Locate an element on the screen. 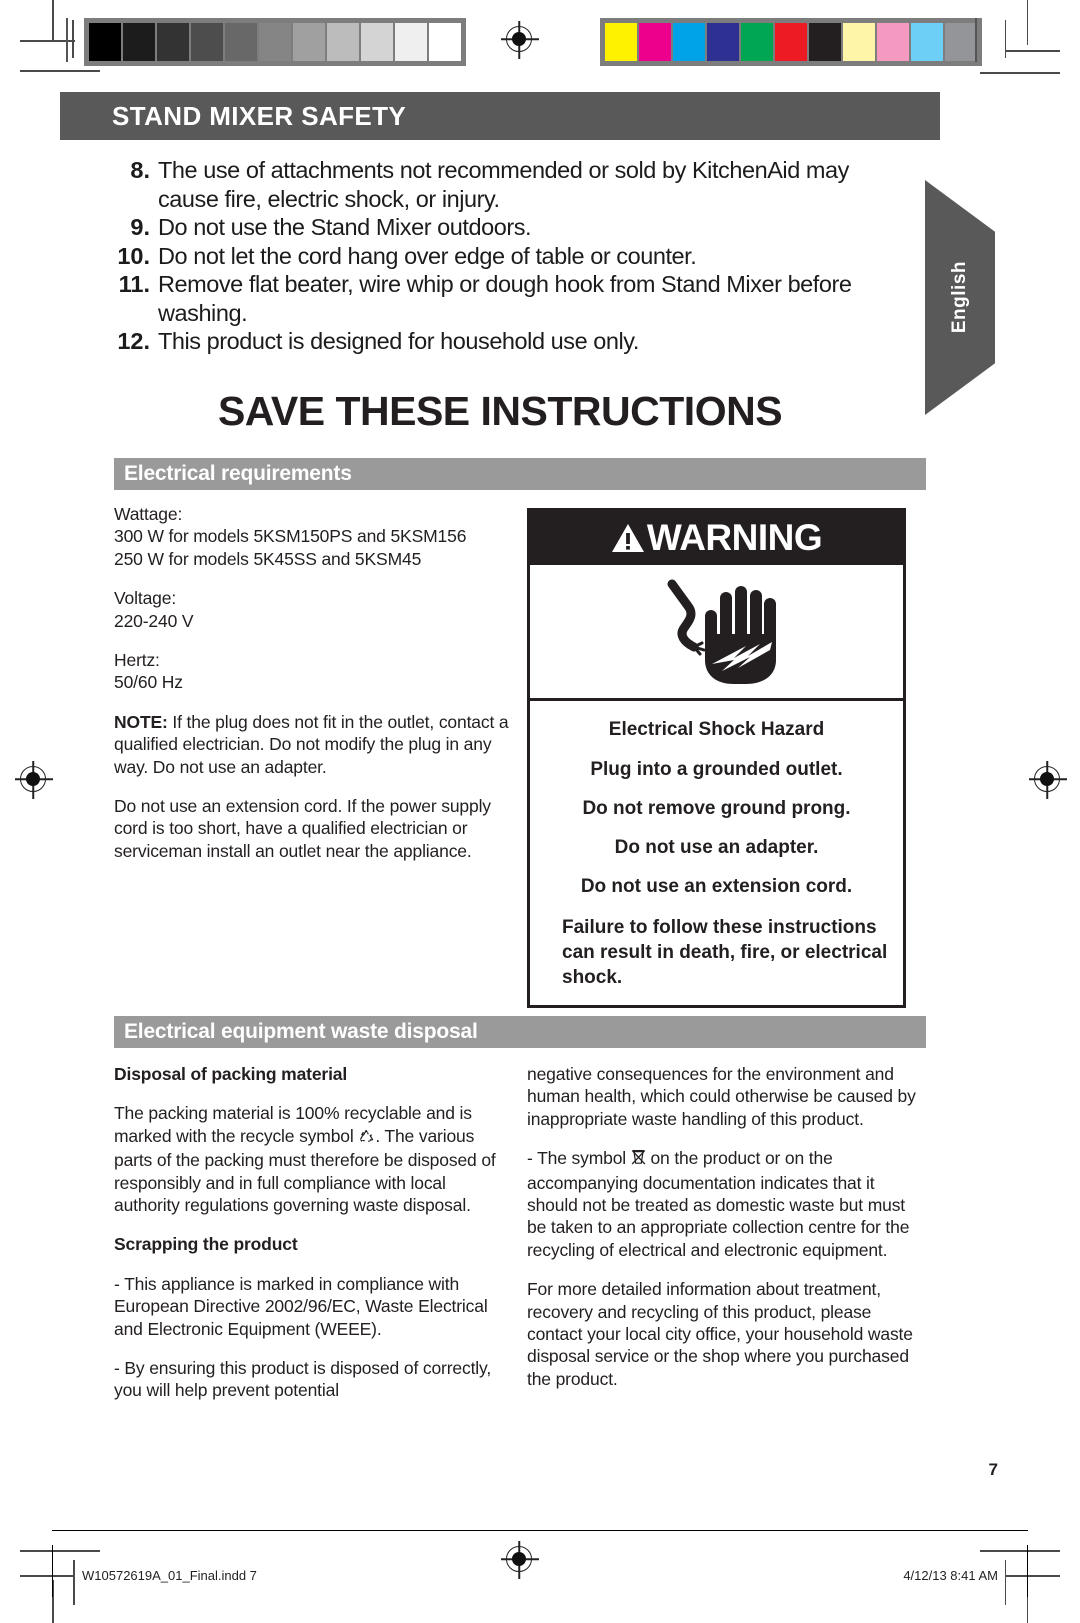  warning-header: WARNING is located at coordinates (716, 538).